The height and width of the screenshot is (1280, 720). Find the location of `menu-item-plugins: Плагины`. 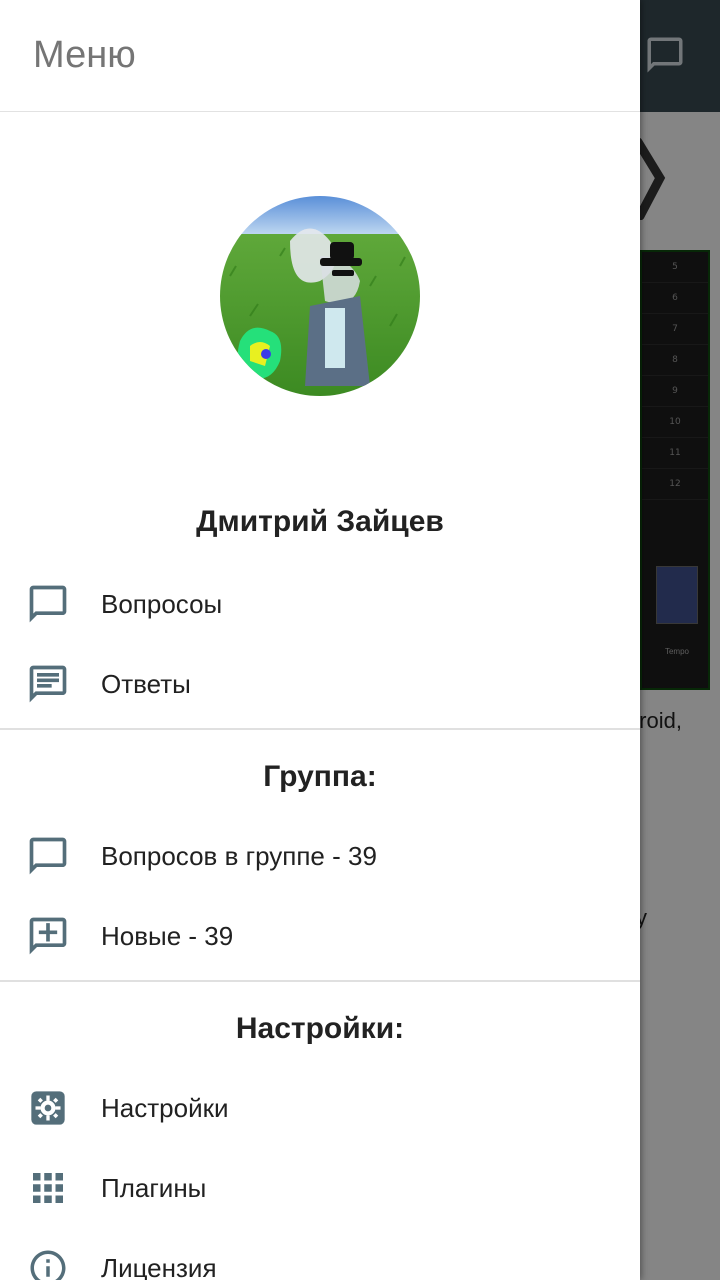

menu-item-plugins: Плагины is located at coordinates (320, 1188).